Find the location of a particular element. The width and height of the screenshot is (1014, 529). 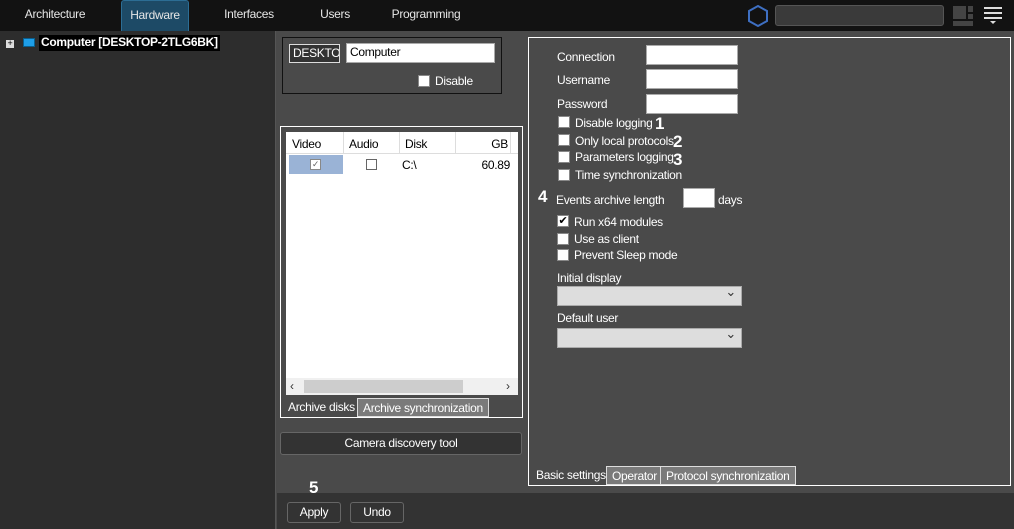

prevent-sleep-mode-label: Prevent Sleep mode is located at coordinates (626, 255).